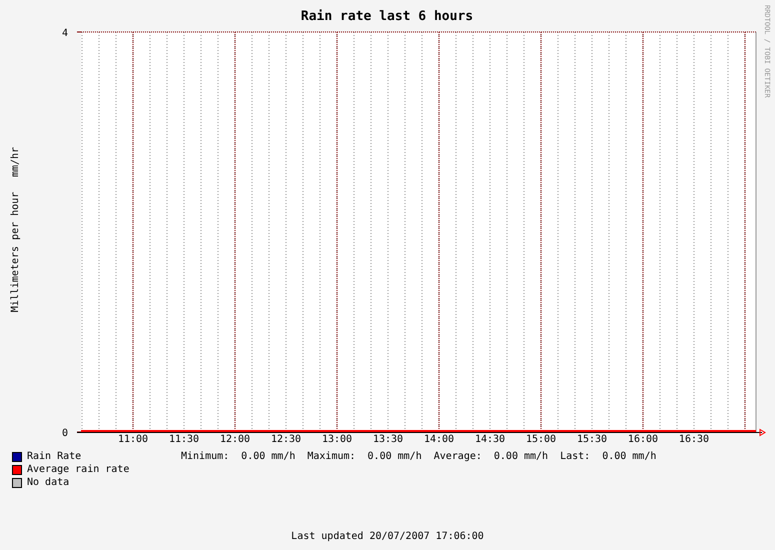 The width and height of the screenshot is (775, 550). I want to click on stat-label: Average:, so click(458, 456).